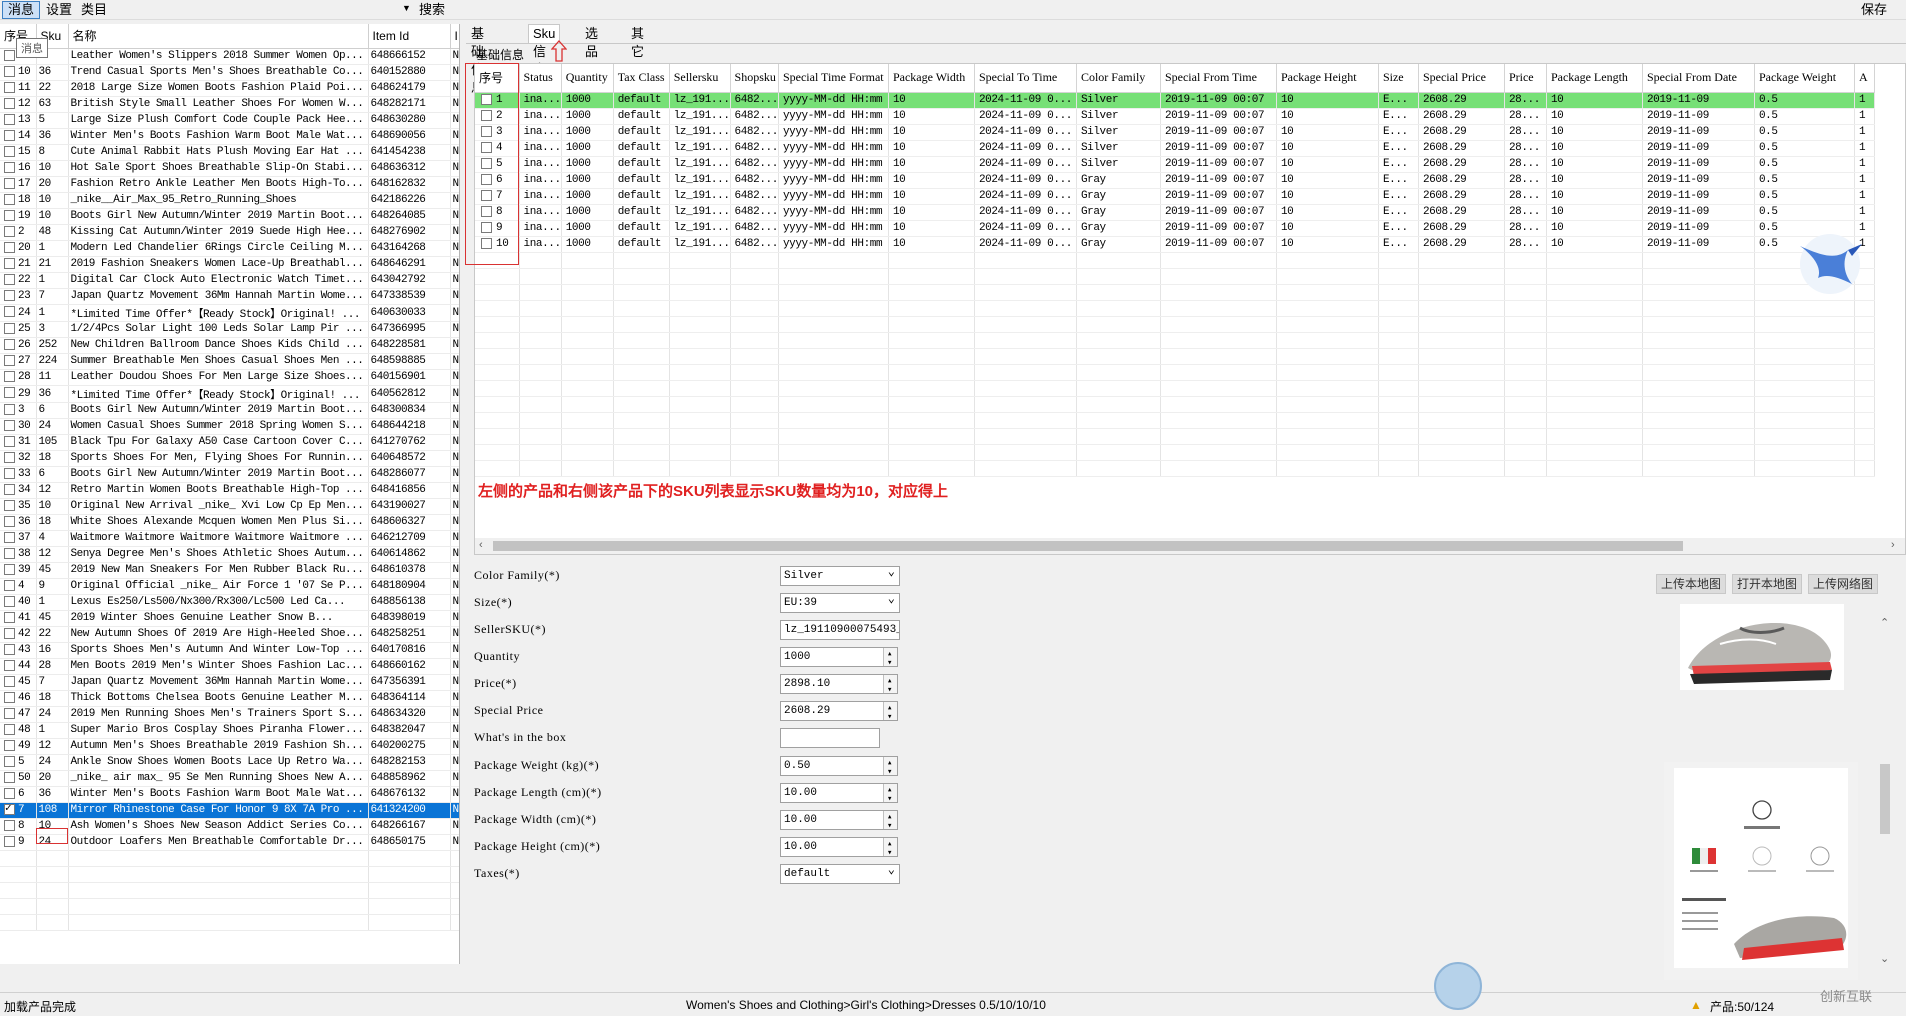 This screenshot has width=1906, height=1016. Describe the element at coordinates (1843, 584) in the screenshot. I see `upload-web-image-button: 上传网络图` at that location.